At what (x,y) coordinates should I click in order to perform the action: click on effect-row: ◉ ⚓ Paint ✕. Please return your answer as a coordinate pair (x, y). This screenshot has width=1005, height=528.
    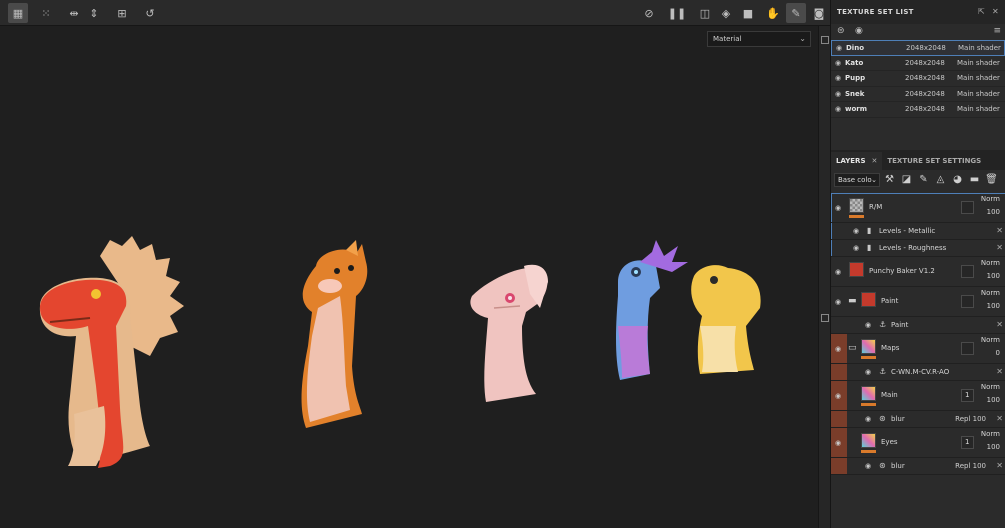
    Looking at the image, I should click on (918, 325).